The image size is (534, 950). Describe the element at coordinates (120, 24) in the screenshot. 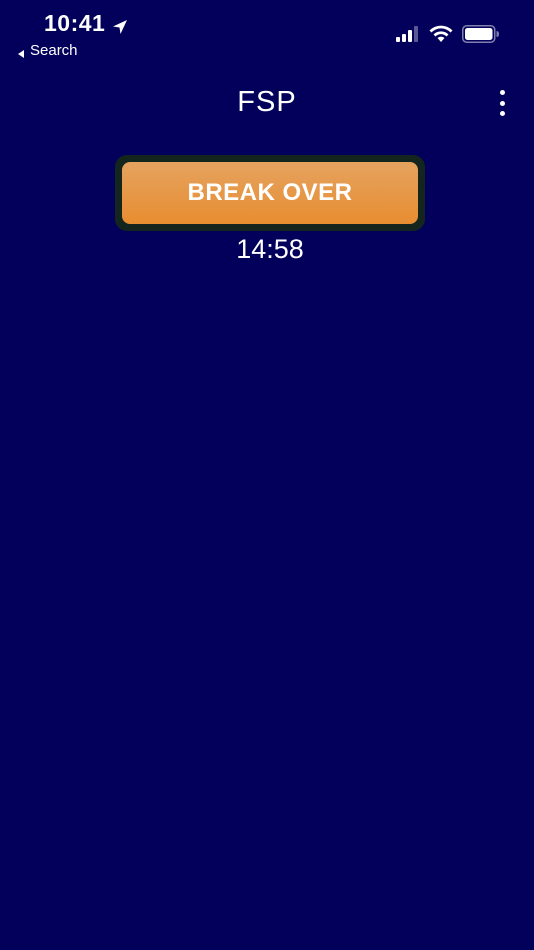

I see `location-arrow-icon` at that location.